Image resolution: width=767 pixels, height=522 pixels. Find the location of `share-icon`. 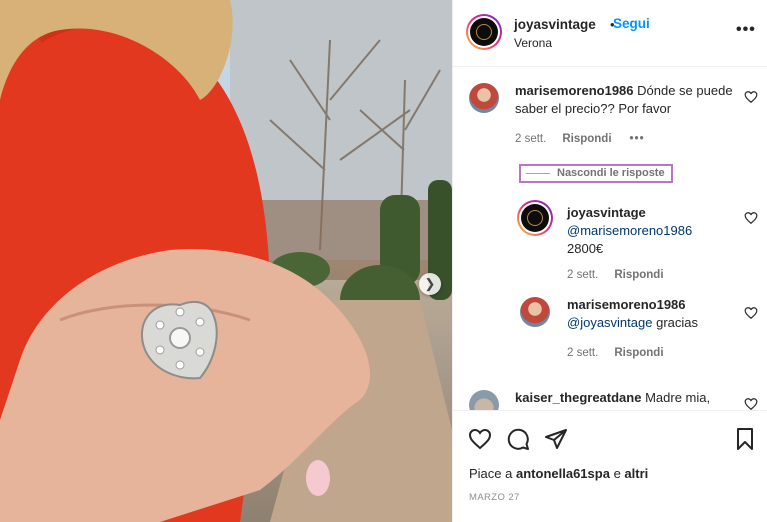

share-icon is located at coordinates (556, 439).